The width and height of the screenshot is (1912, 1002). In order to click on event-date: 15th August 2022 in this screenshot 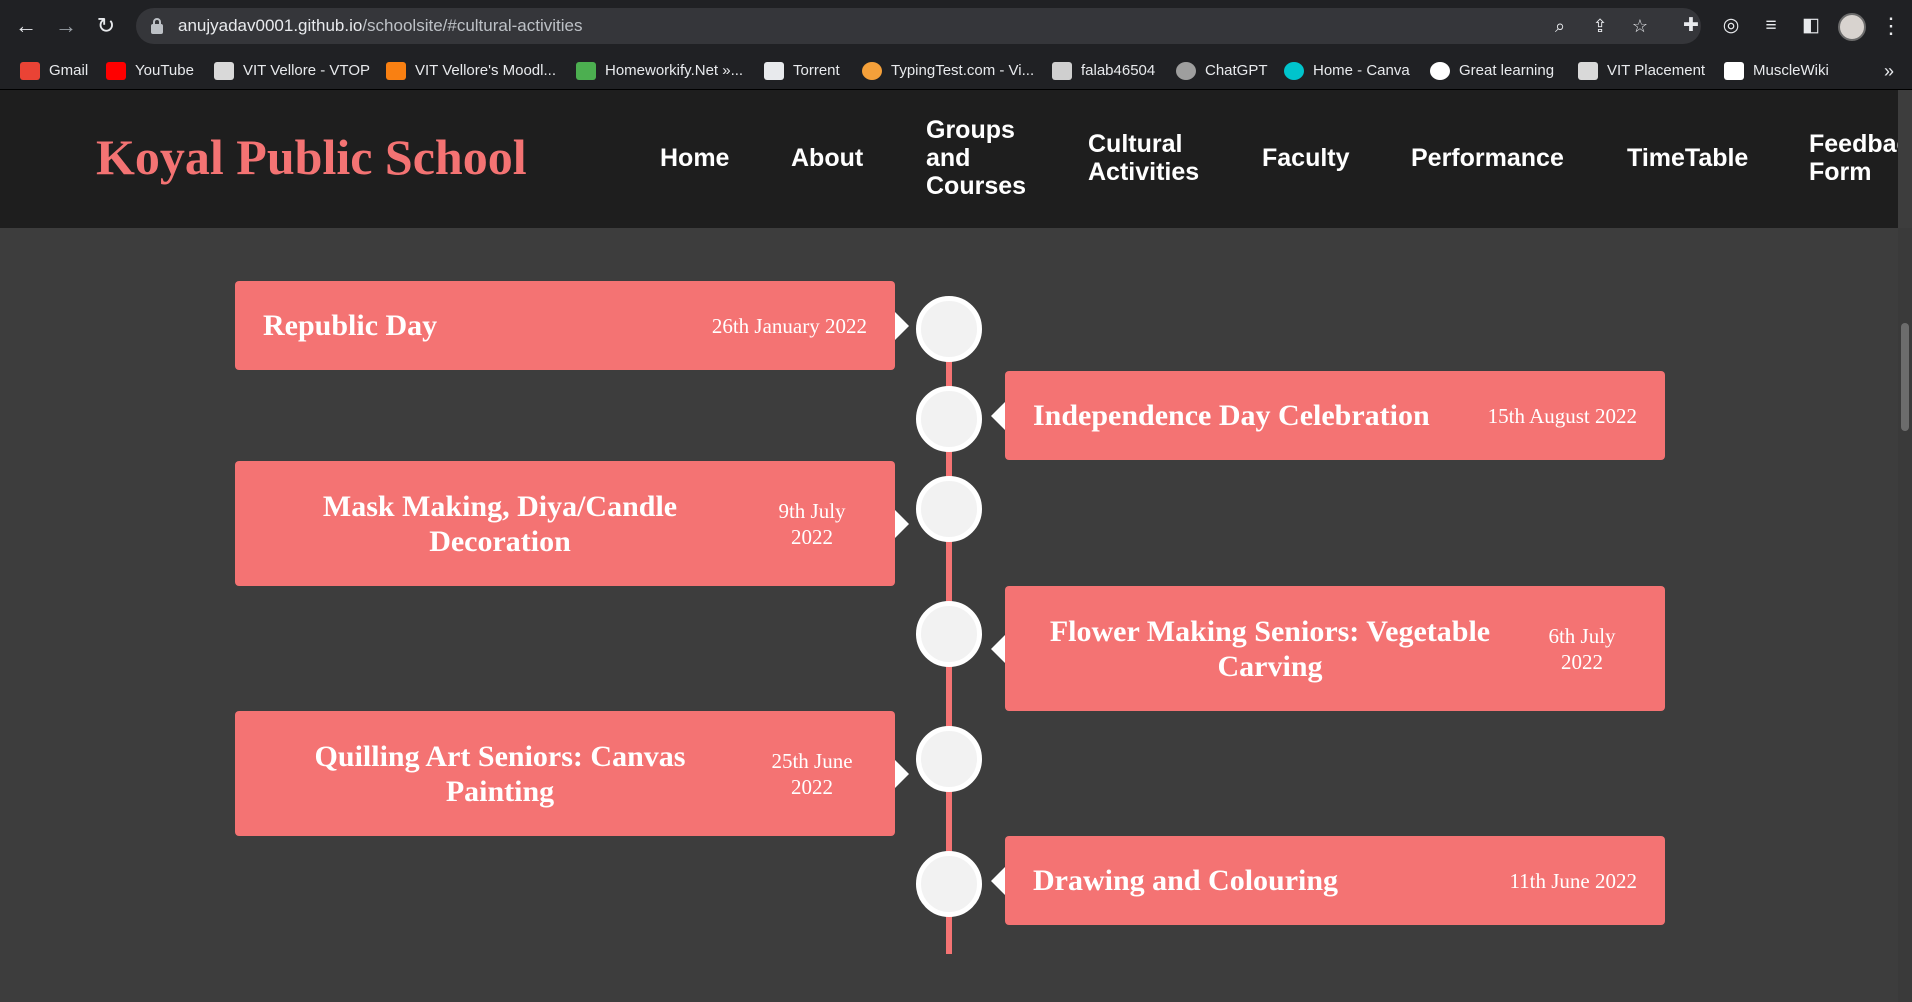, I will do `click(1562, 415)`.